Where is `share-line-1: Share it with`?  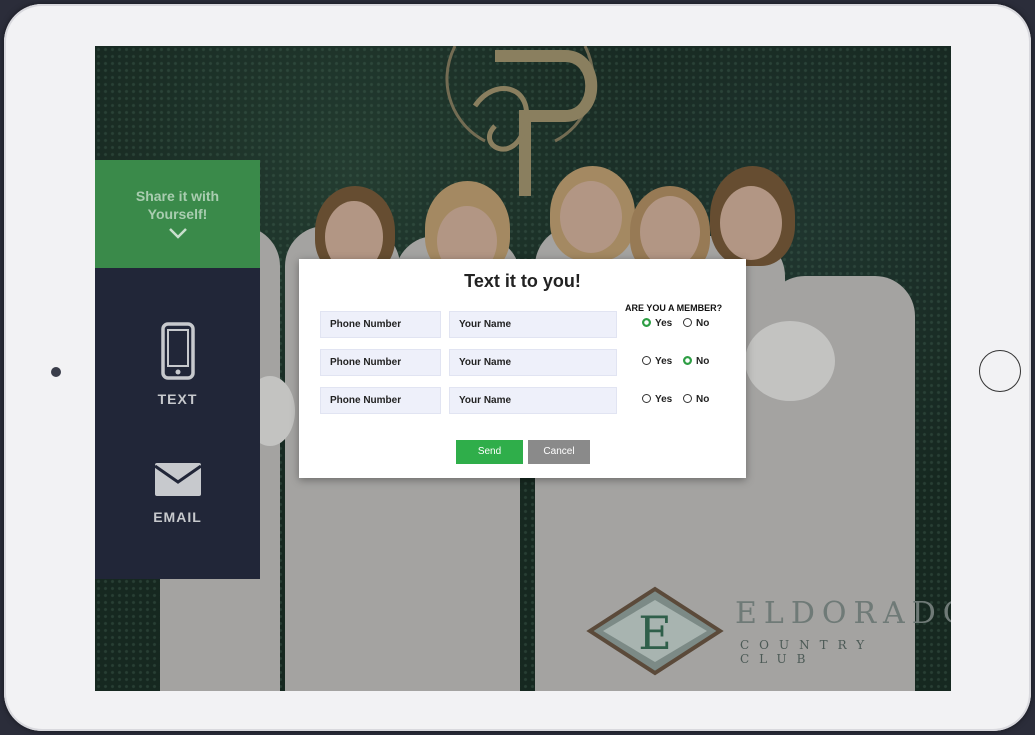
share-line-1: Share it with is located at coordinates (177, 196).